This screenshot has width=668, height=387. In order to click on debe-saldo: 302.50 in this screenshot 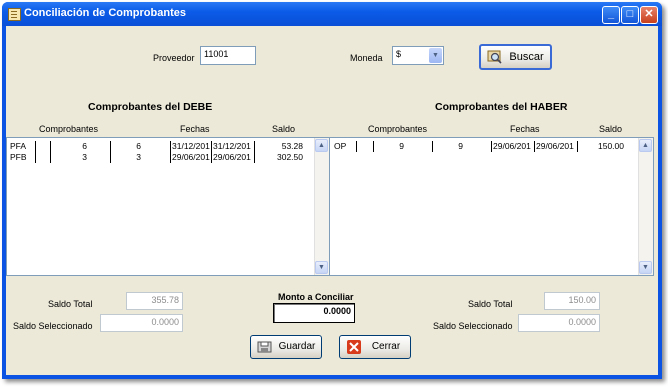, I will do `click(290, 157)`.